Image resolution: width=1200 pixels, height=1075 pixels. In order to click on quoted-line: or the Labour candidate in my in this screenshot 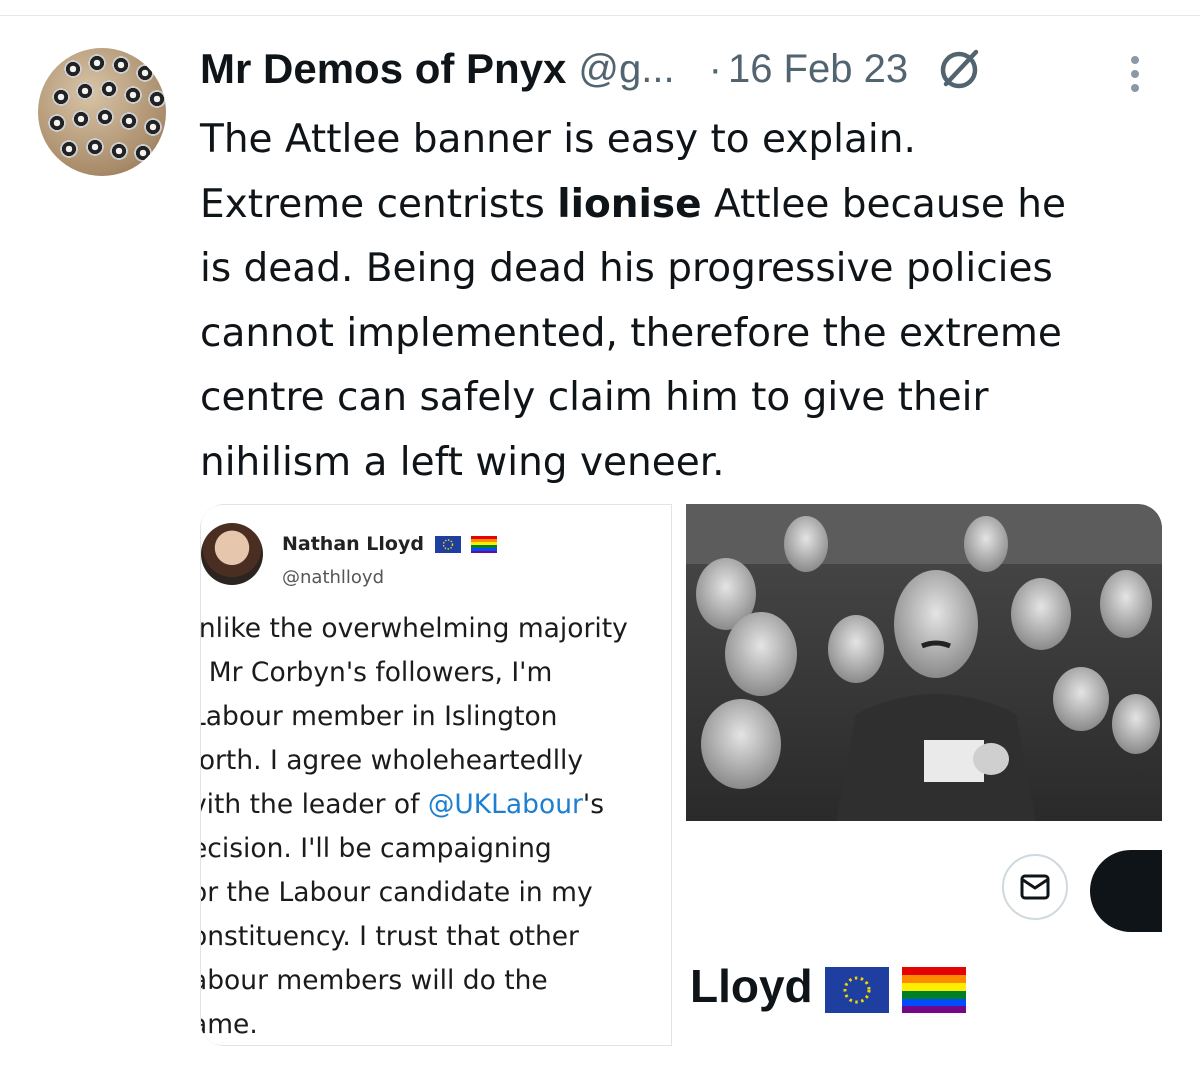, I will do `click(396, 892)`.